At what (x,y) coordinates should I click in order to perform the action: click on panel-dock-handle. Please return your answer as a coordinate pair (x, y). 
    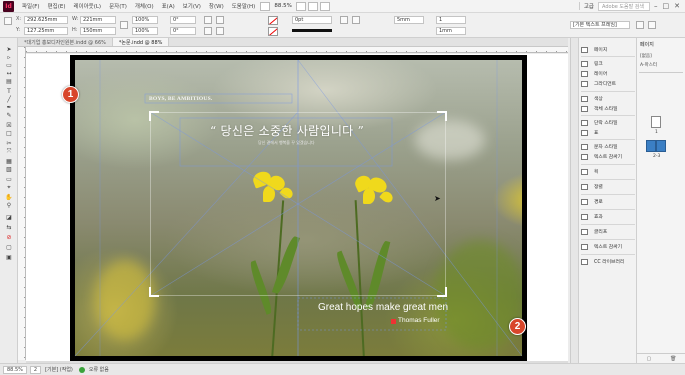
    Looking at the image, I should click on (574, 200).